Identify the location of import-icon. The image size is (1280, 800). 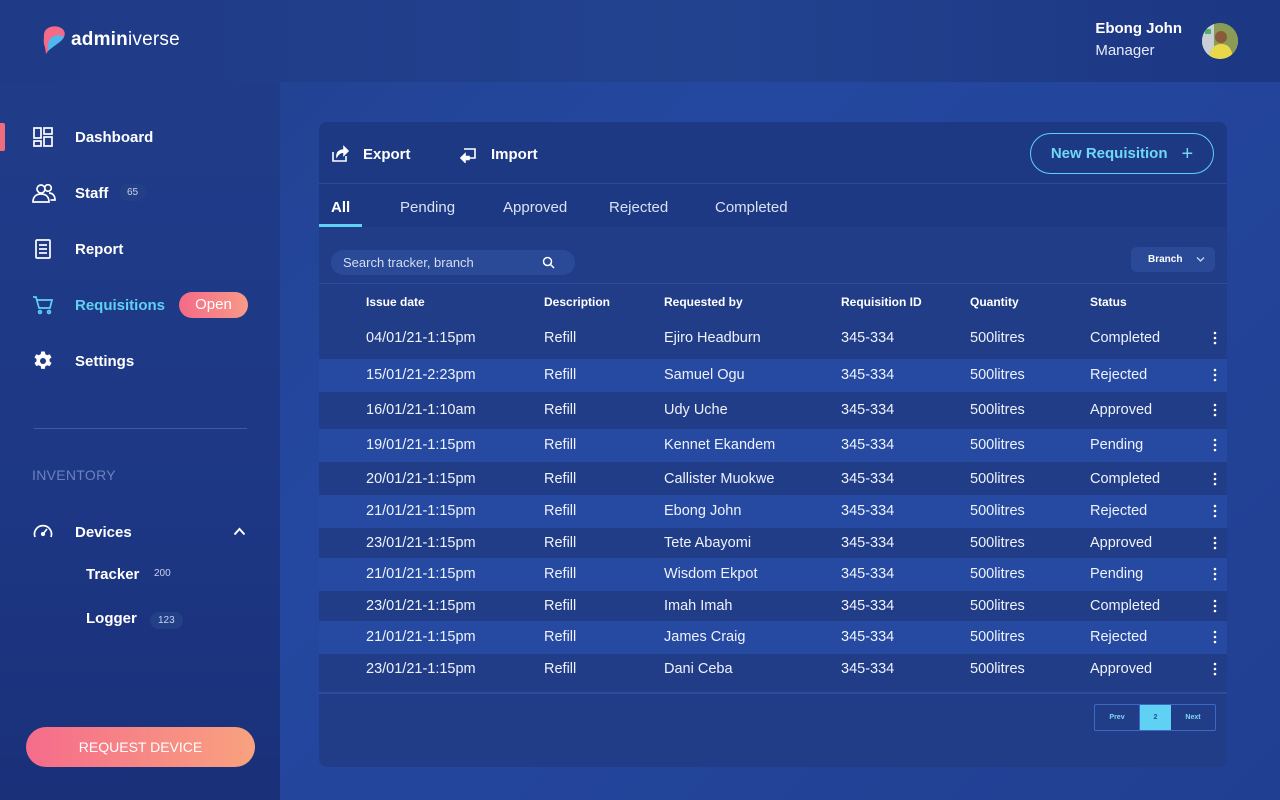
(467, 155).